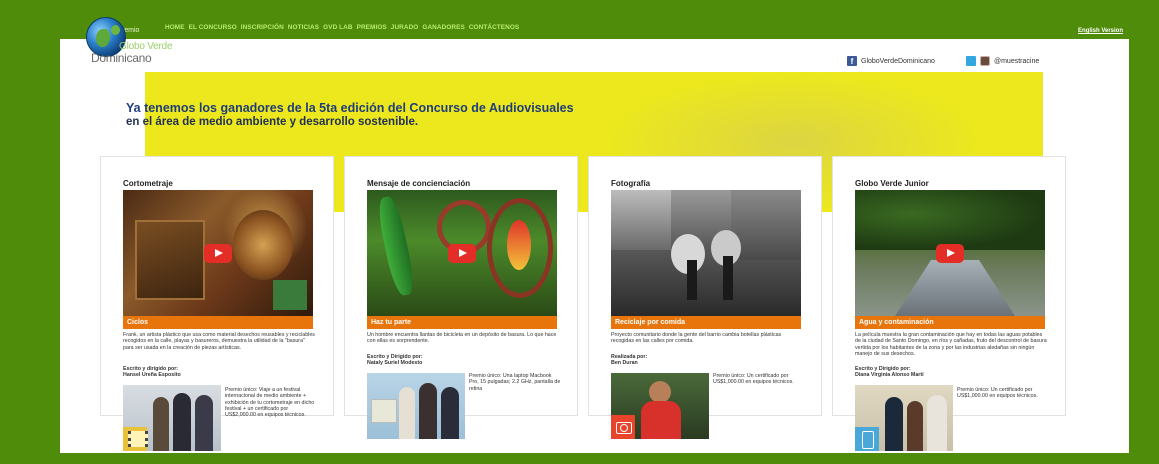  I want to click on logo-text-line2: Dominicano, so click(121, 58).